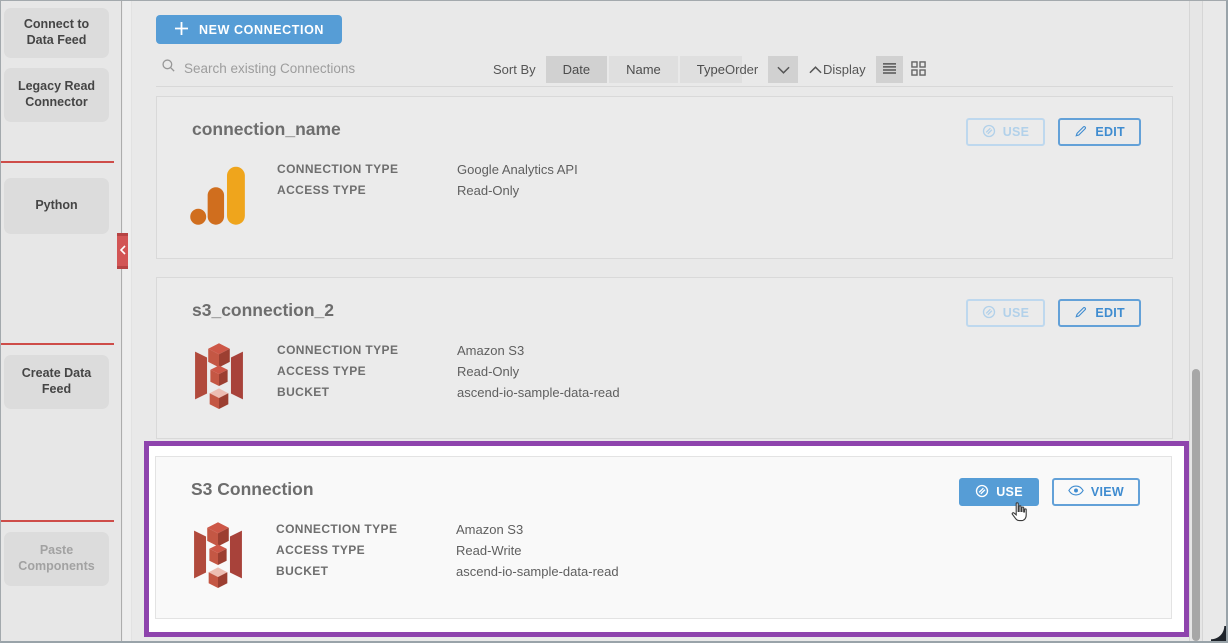  What do you see at coordinates (56, 33) in the screenshot?
I see `sidebar-item-connect-to-data-feed: Connect to Data Feed` at bounding box center [56, 33].